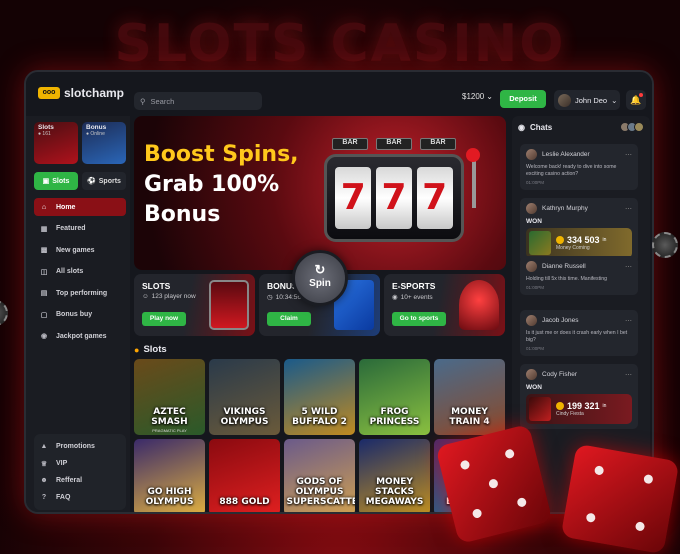 The height and width of the screenshot is (554, 680). Describe the element at coordinates (169, 475) in the screenshot. I see `game-tile: GO HIGH OLYMPUS` at that location.